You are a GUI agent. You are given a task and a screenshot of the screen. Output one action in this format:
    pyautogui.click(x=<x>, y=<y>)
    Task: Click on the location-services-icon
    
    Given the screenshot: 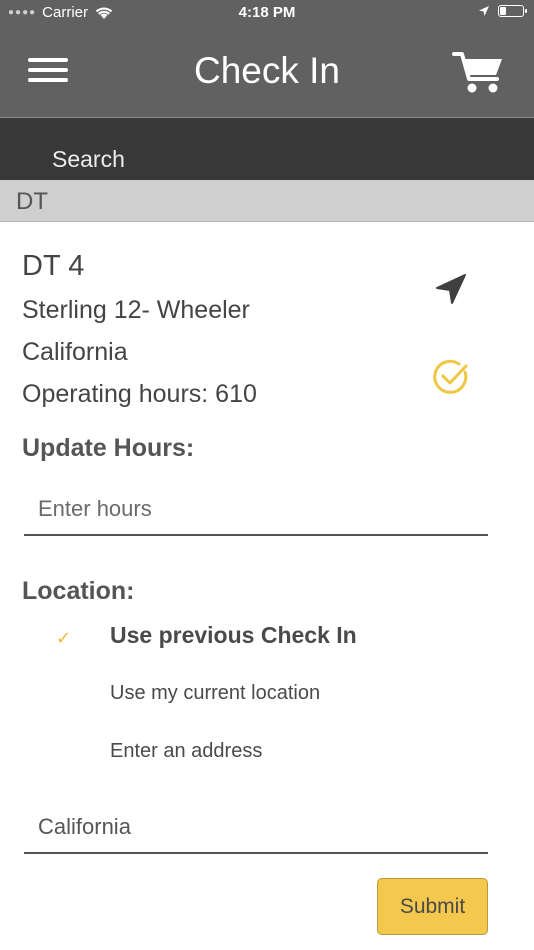 What is the action you would take?
    pyautogui.click(x=484, y=11)
    